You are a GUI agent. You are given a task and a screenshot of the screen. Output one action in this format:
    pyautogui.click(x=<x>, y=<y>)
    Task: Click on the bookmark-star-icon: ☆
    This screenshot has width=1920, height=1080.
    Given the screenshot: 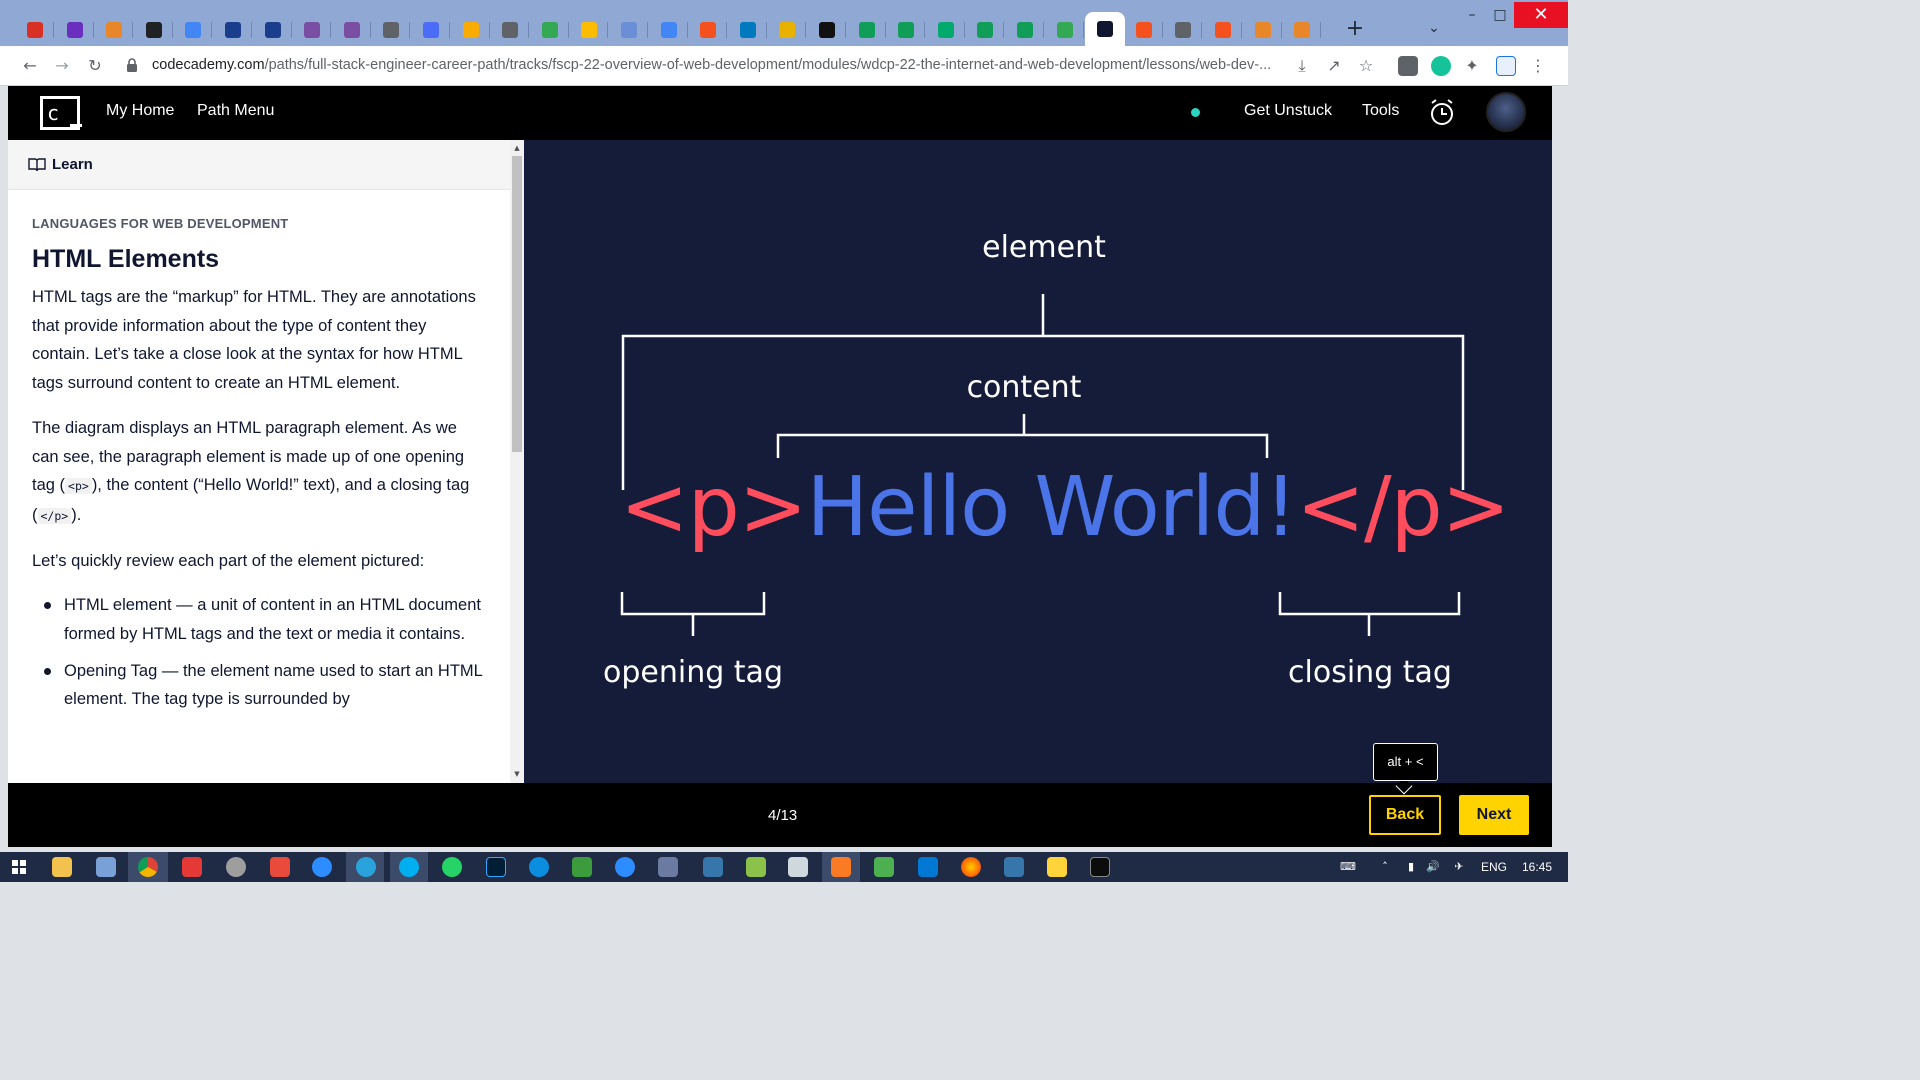 What is the action you would take?
    pyautogui.click(x=1366, y=66)
    